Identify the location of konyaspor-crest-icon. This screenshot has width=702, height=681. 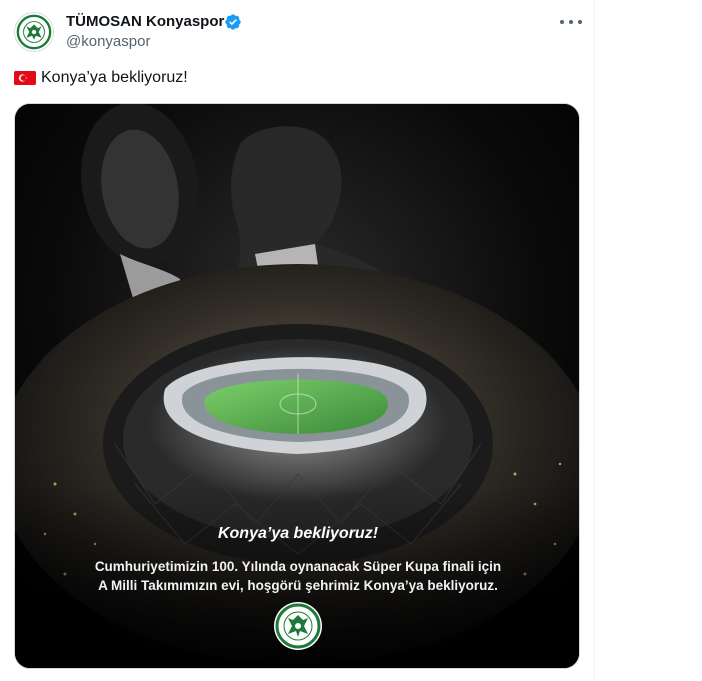
(298, 626).